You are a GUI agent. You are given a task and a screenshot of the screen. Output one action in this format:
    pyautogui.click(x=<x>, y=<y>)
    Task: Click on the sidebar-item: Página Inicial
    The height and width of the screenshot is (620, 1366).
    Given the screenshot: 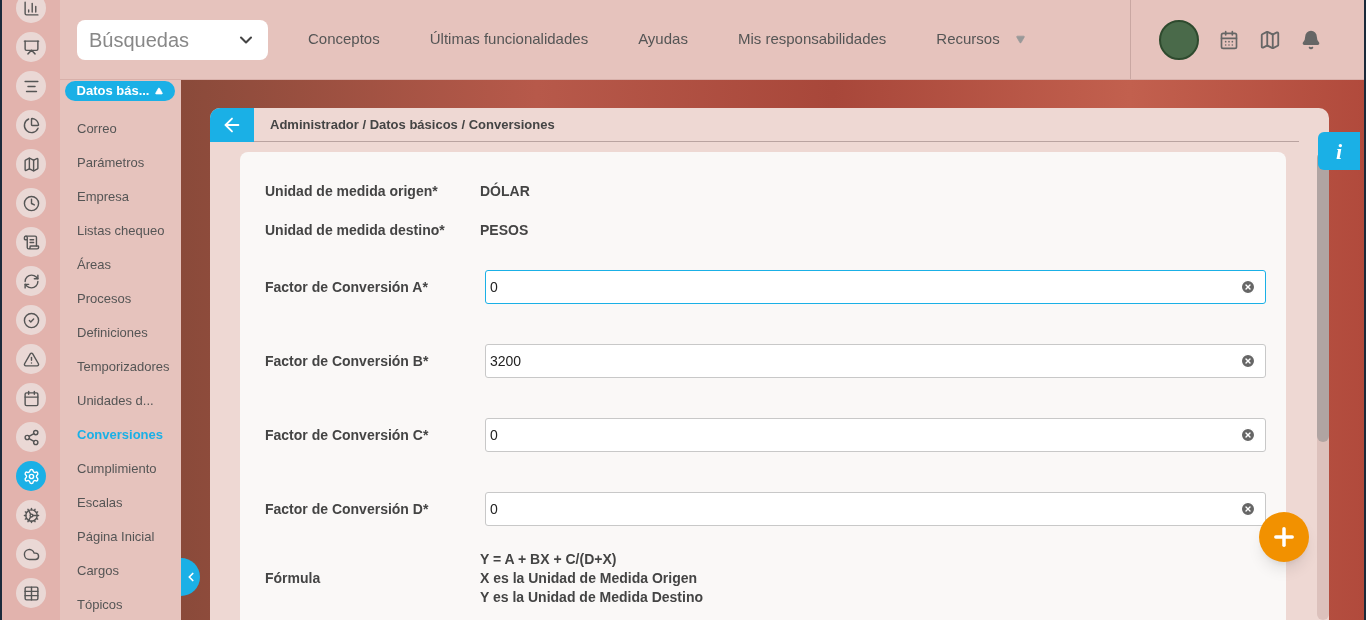 What is the action you would take?
    pyautogui.click(x=120, y=536)
    